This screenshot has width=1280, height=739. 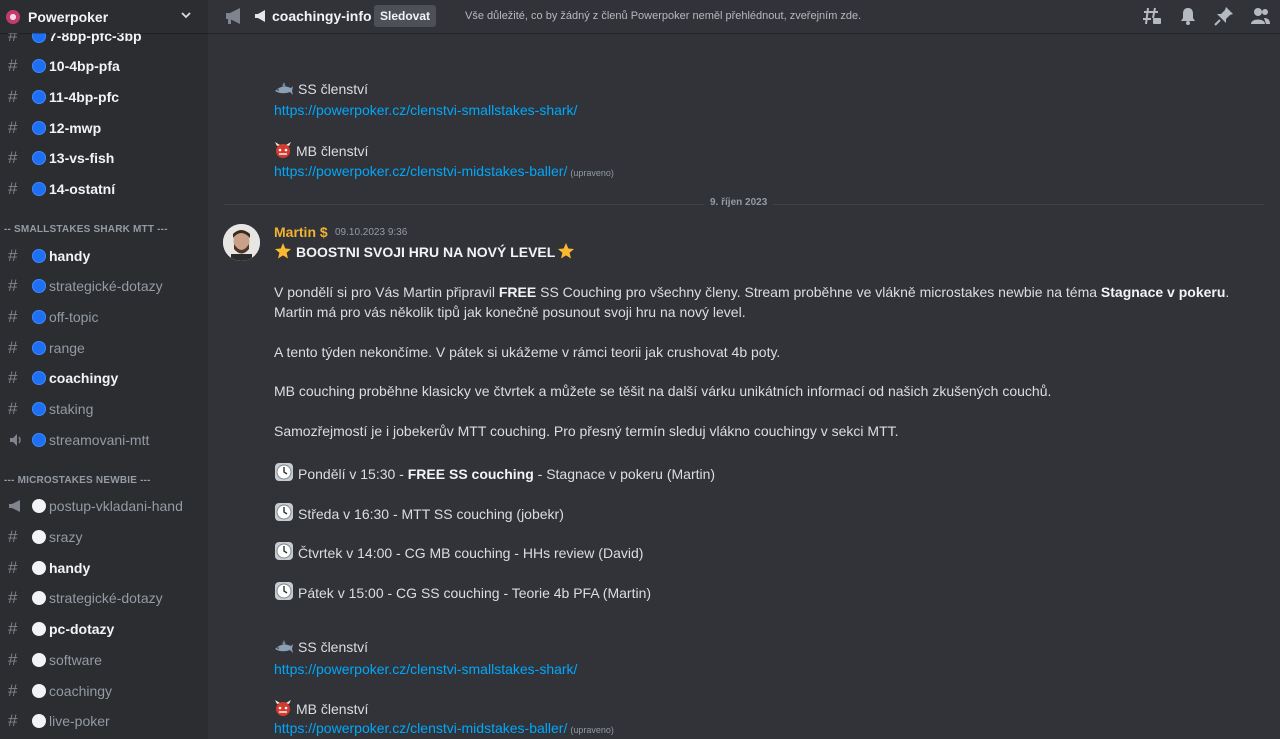 I want to click on channel-label: range, so click(x=67, y=348).